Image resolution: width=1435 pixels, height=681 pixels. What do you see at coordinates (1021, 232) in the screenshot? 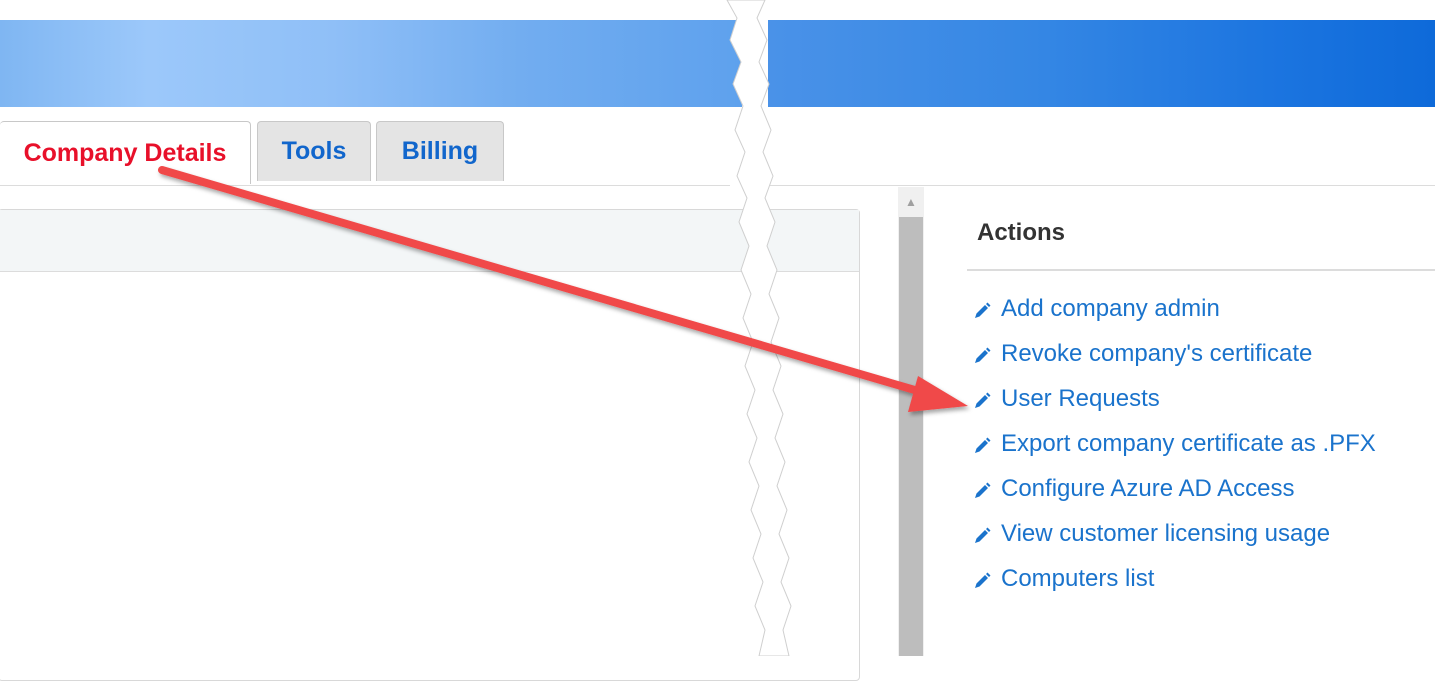
I see `actions-heading: Actions` at bounding box center [1021, 232].